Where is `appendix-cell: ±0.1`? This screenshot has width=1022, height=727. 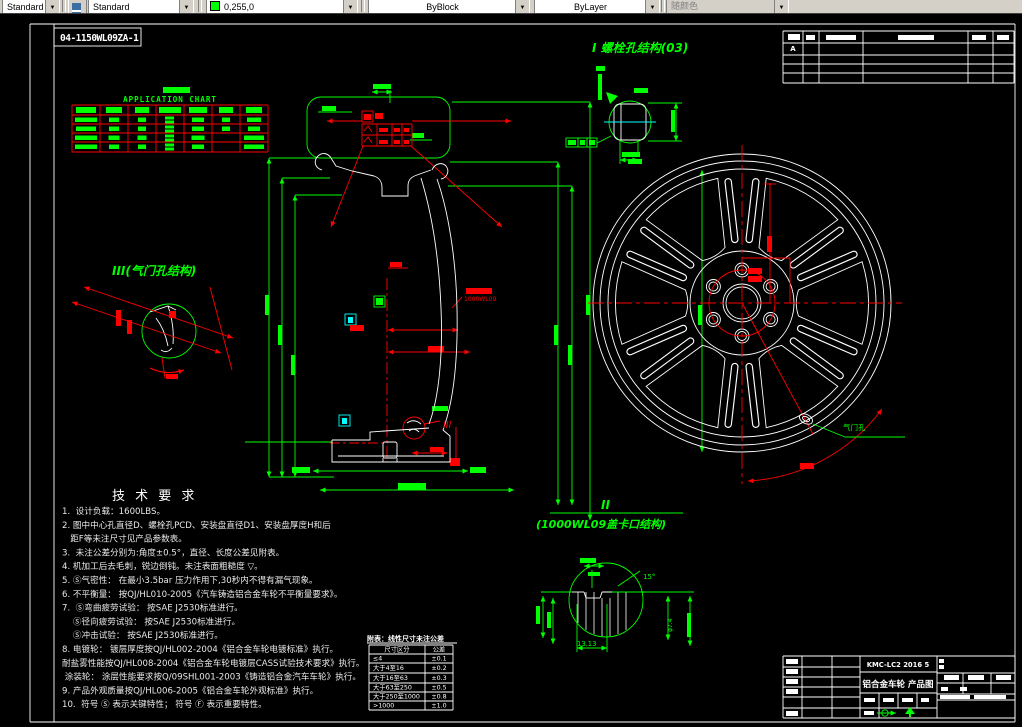
appendix-cell: ±0.1 is located at coordinates (438, 659).